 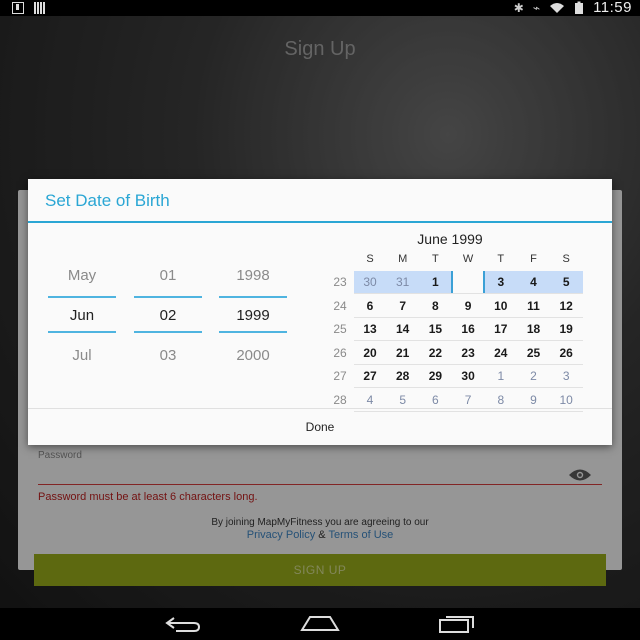 I want to click on bluetooth-icon: ✱, so click(x=518, y=8).